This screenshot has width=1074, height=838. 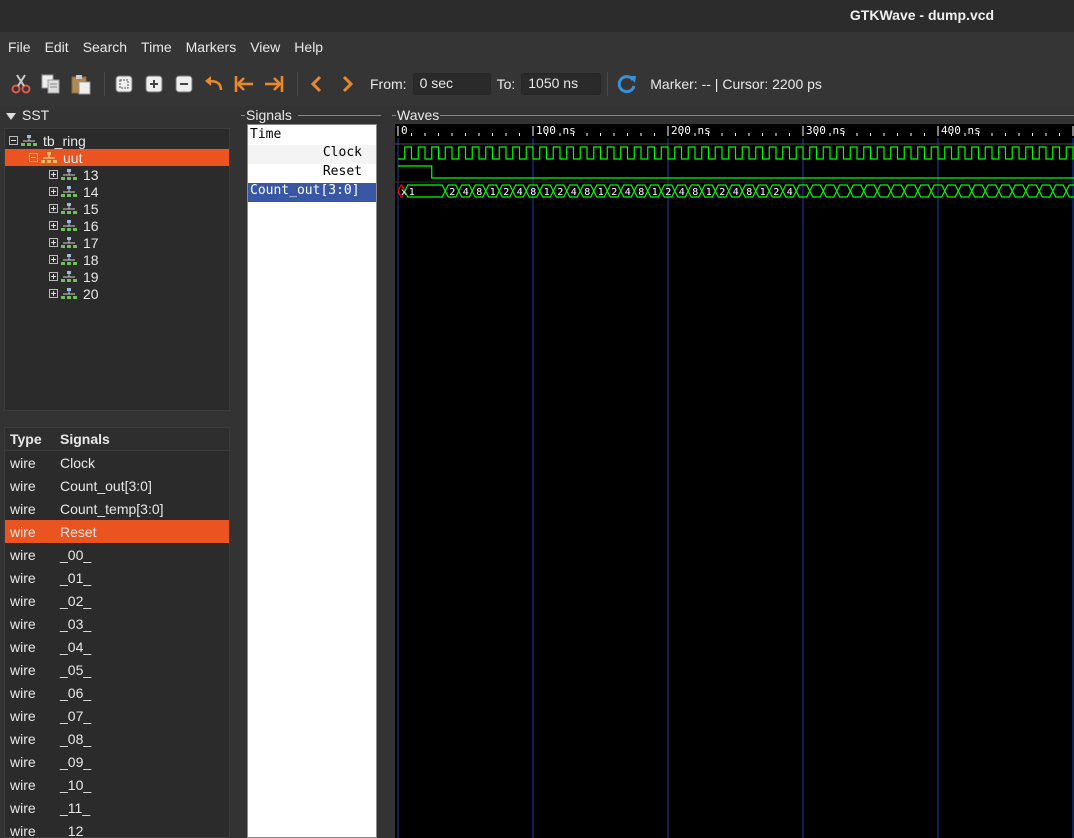 I want to click on zoom-in-icon, so click(x=154, y=84).